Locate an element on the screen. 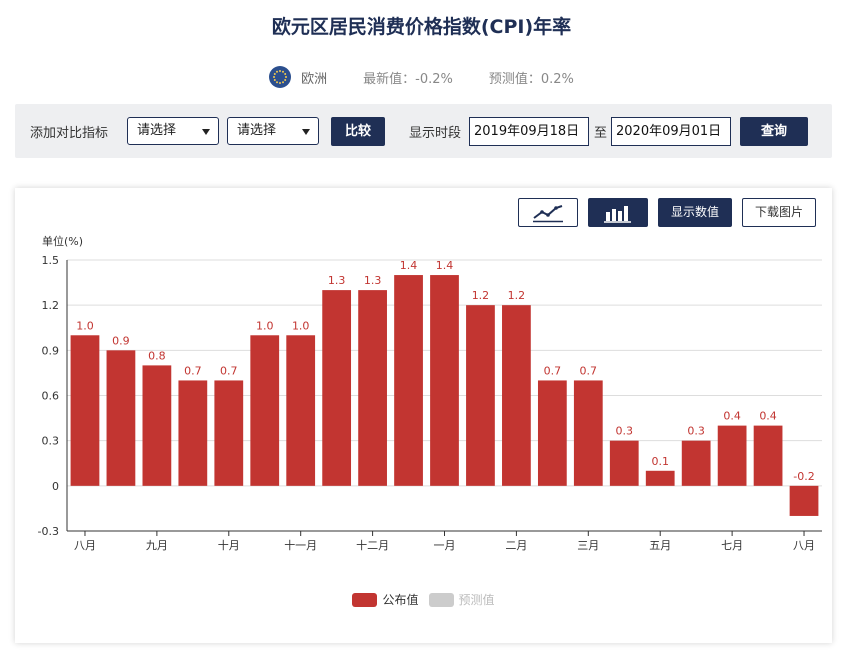  bar-value-label: 0.1 is located at coordinates (660, 461).